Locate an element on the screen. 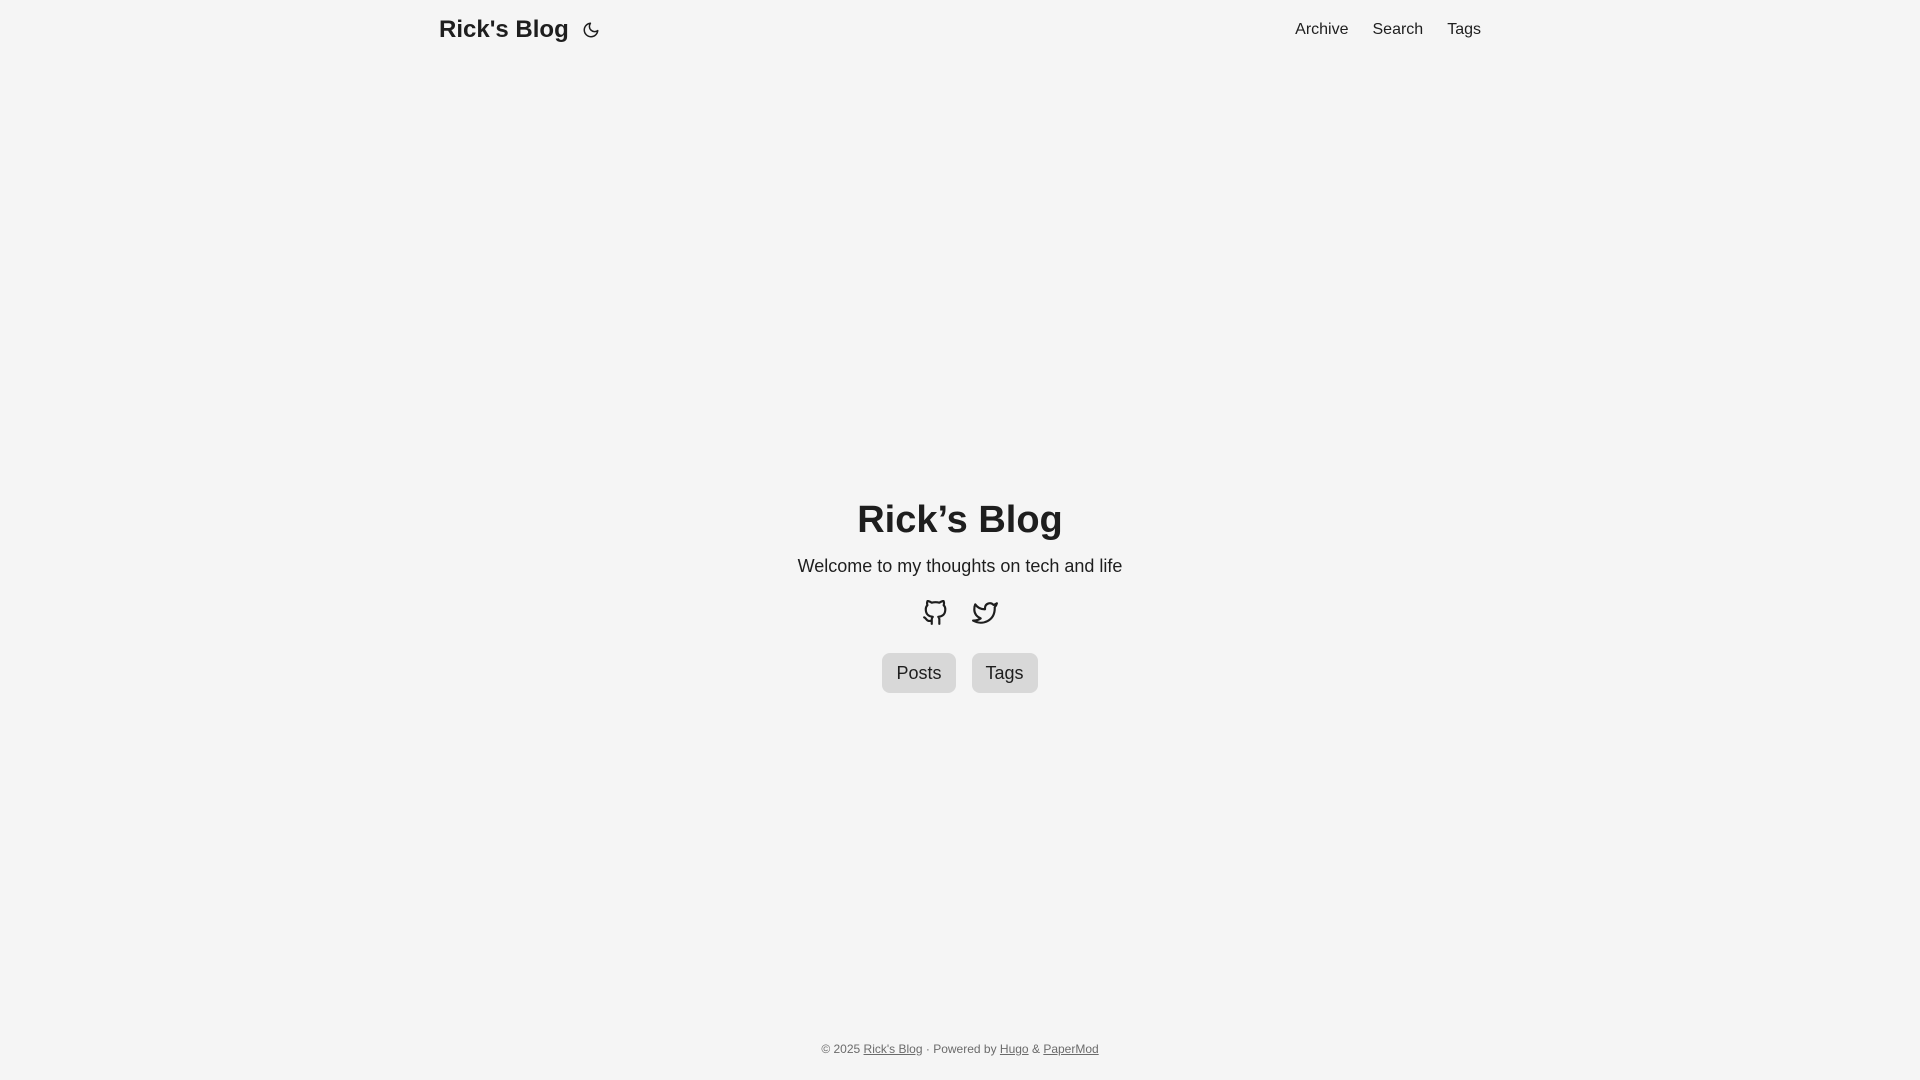 The width and height of the screenshot is (1920, 1080). footer-hugo-link: Hugo is located at coordinates (1014, 1049).